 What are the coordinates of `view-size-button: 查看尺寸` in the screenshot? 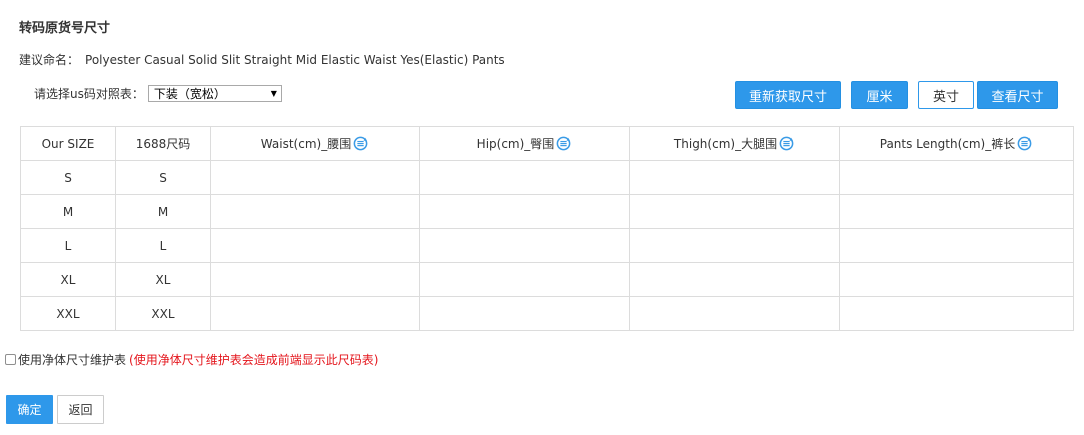 It's located at (1017, 95).